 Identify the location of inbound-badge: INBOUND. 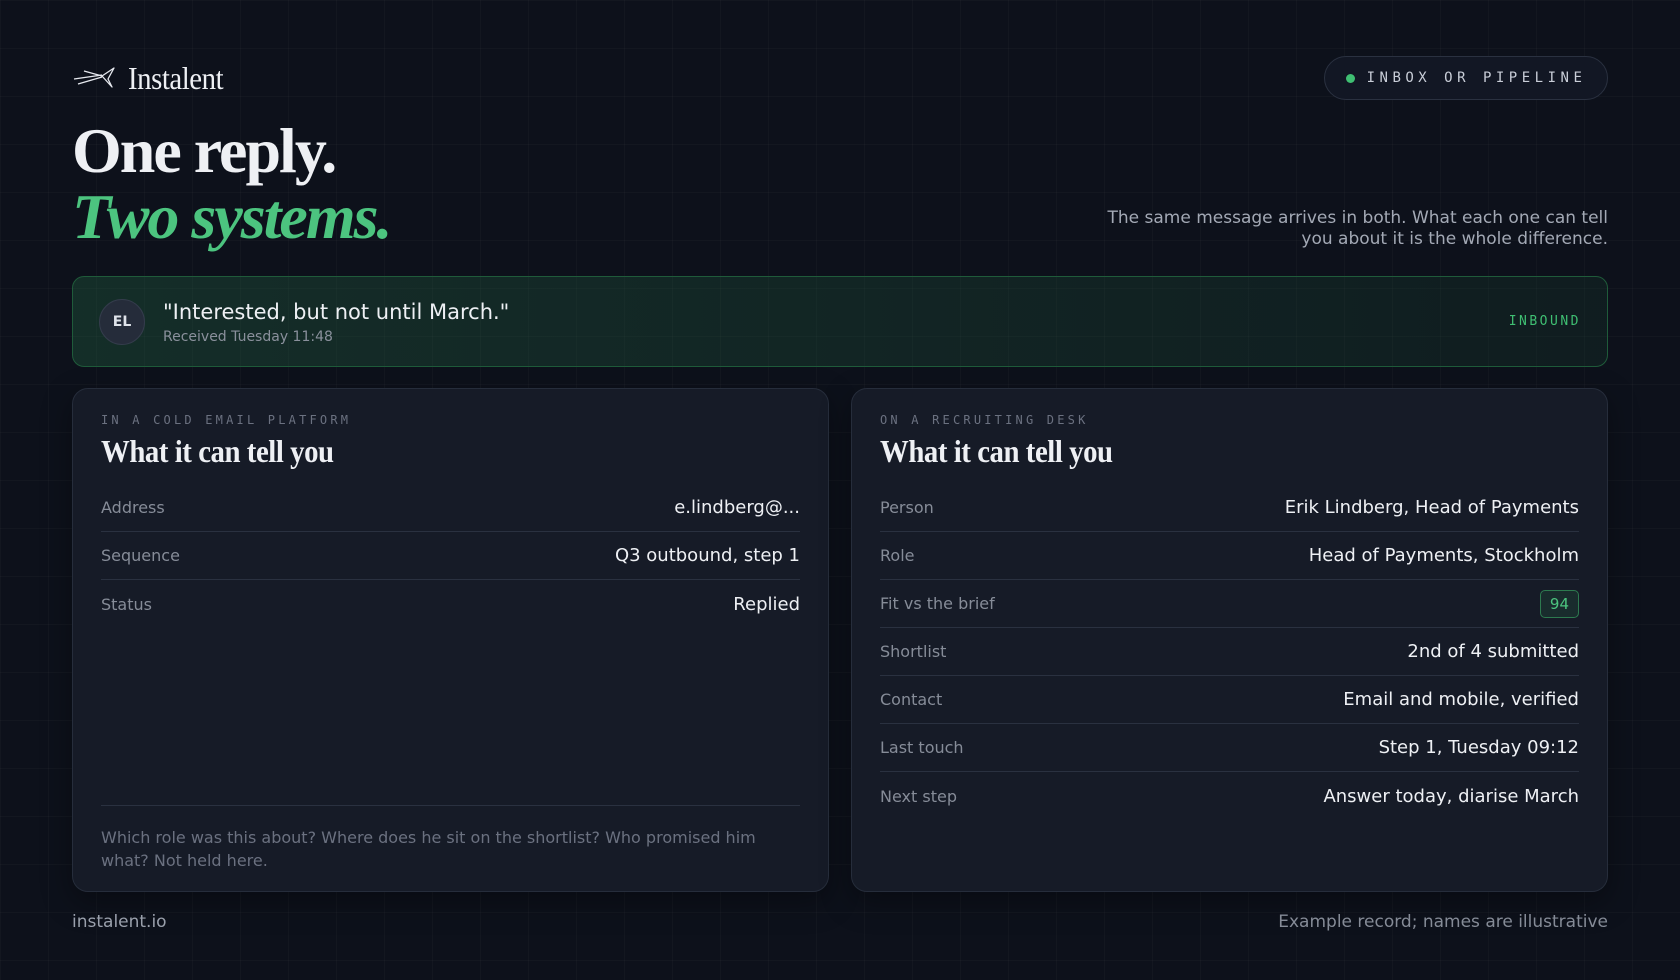
(1544, 321).